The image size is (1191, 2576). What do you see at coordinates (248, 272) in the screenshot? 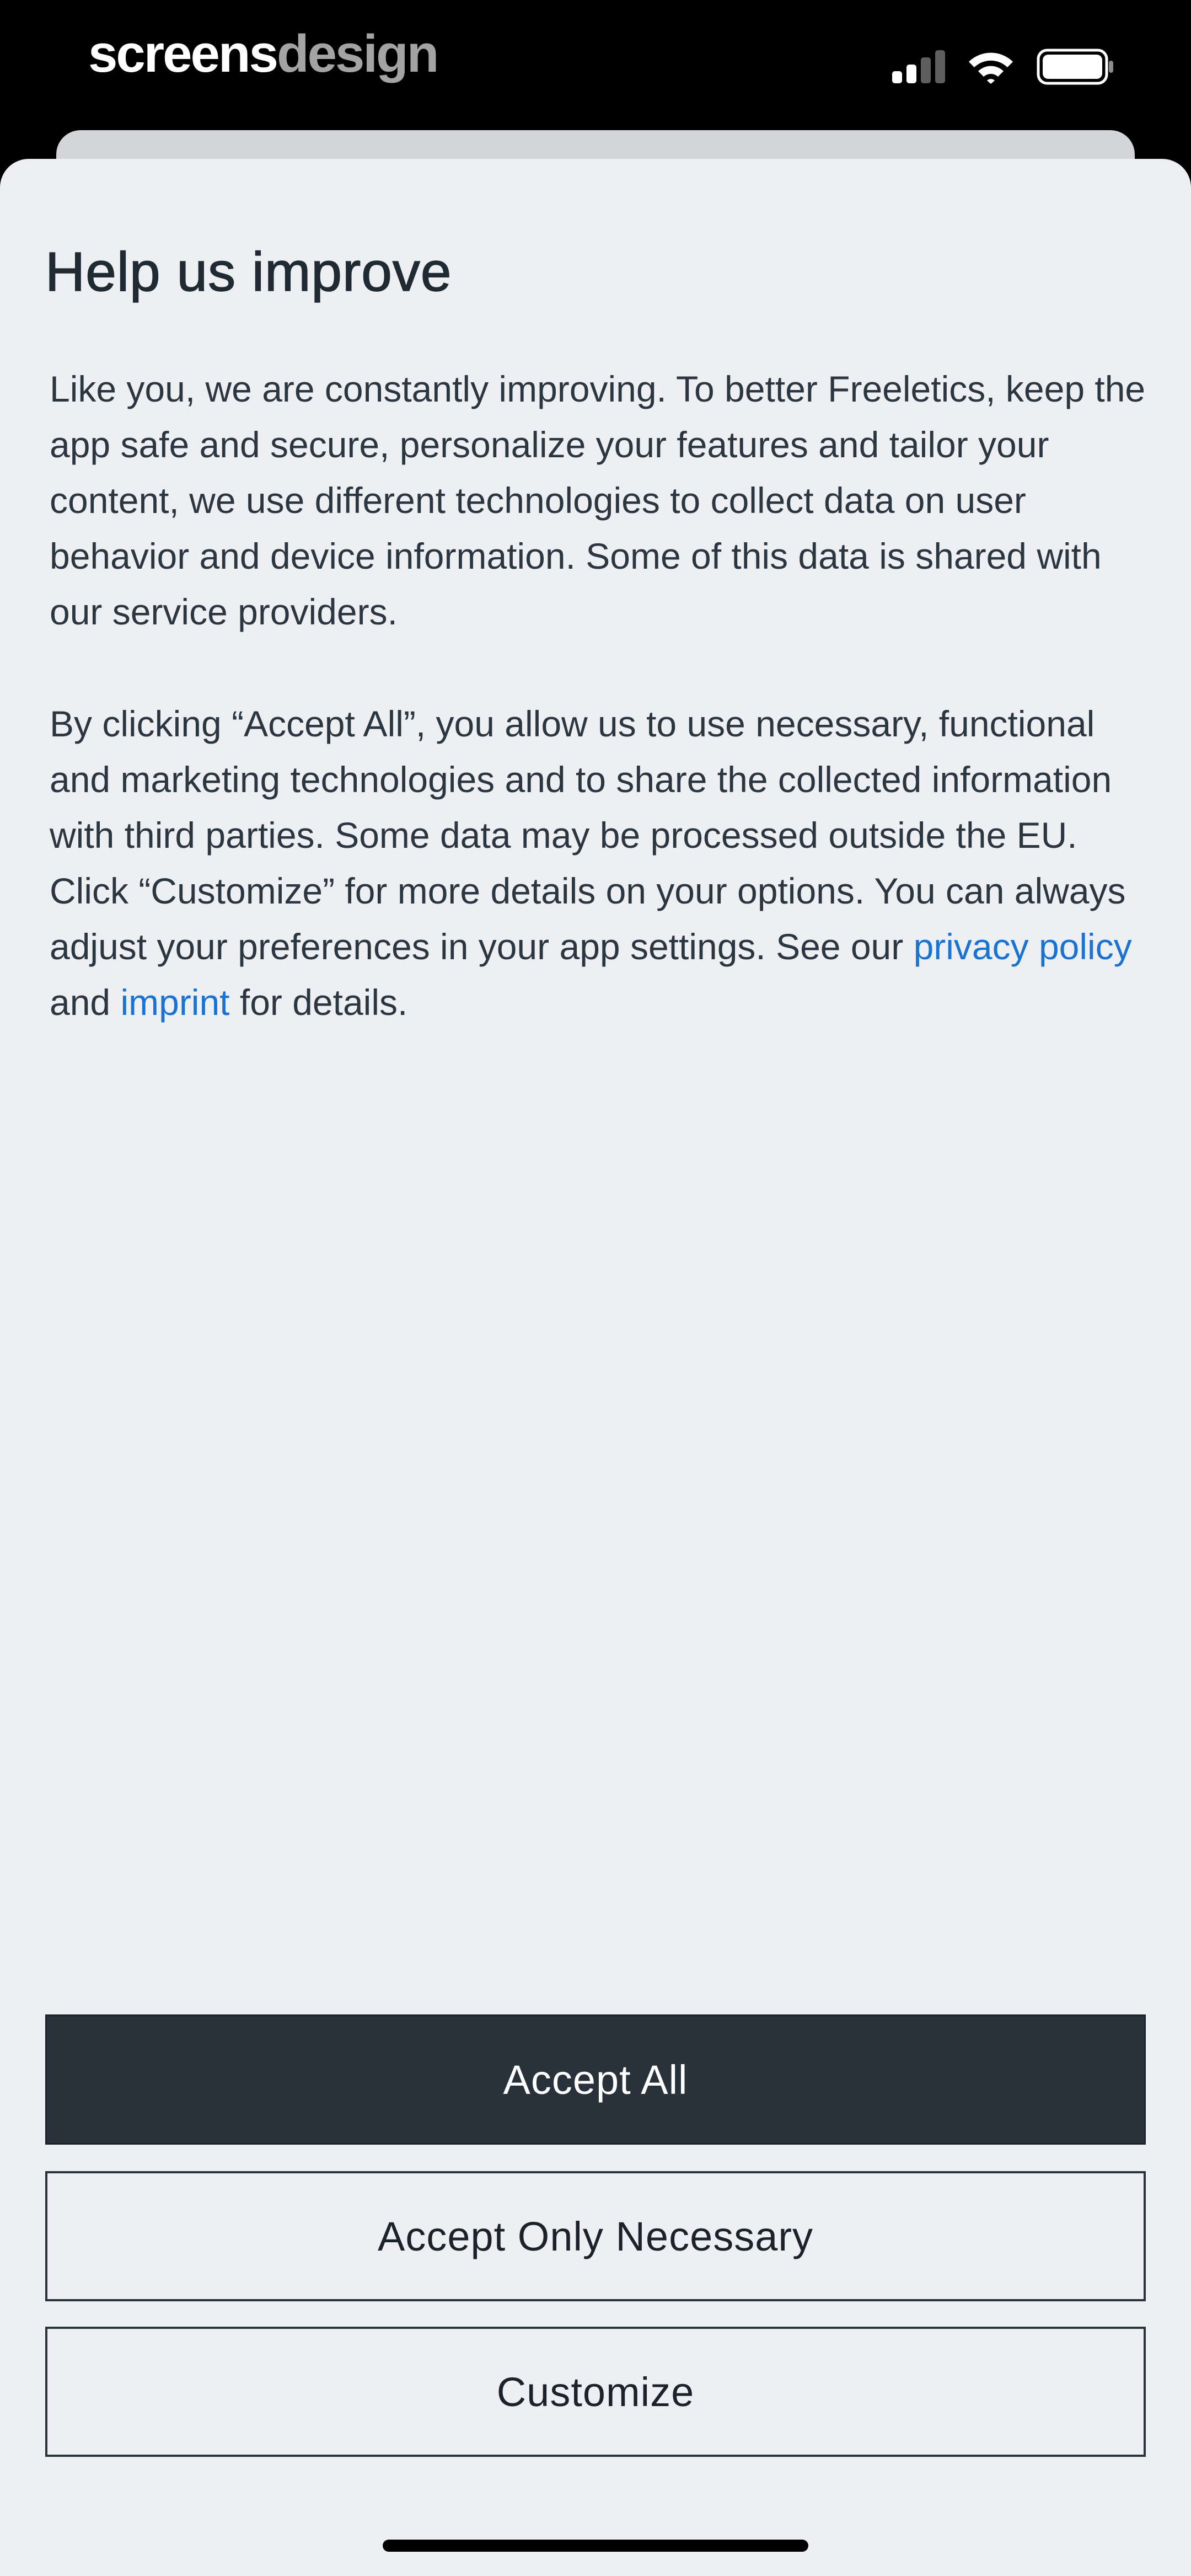
I see `dialog-title: Help us improve` at bounding box center [248, 272].